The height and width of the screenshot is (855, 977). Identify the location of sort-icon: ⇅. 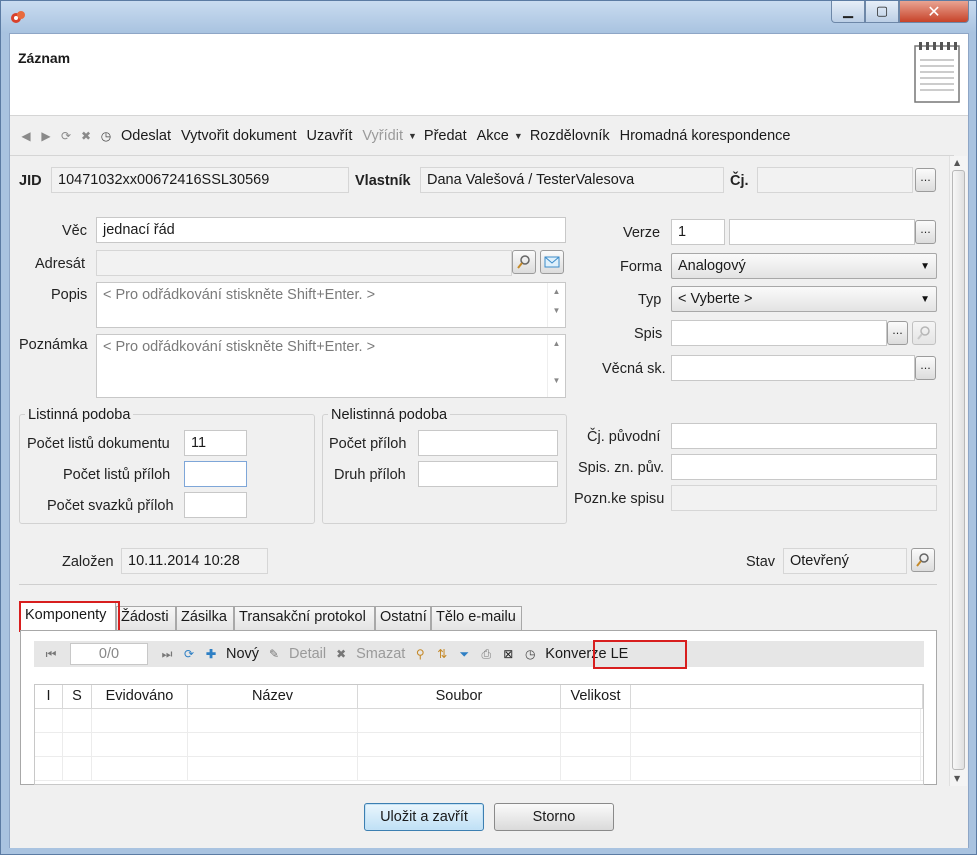
(442, 654).